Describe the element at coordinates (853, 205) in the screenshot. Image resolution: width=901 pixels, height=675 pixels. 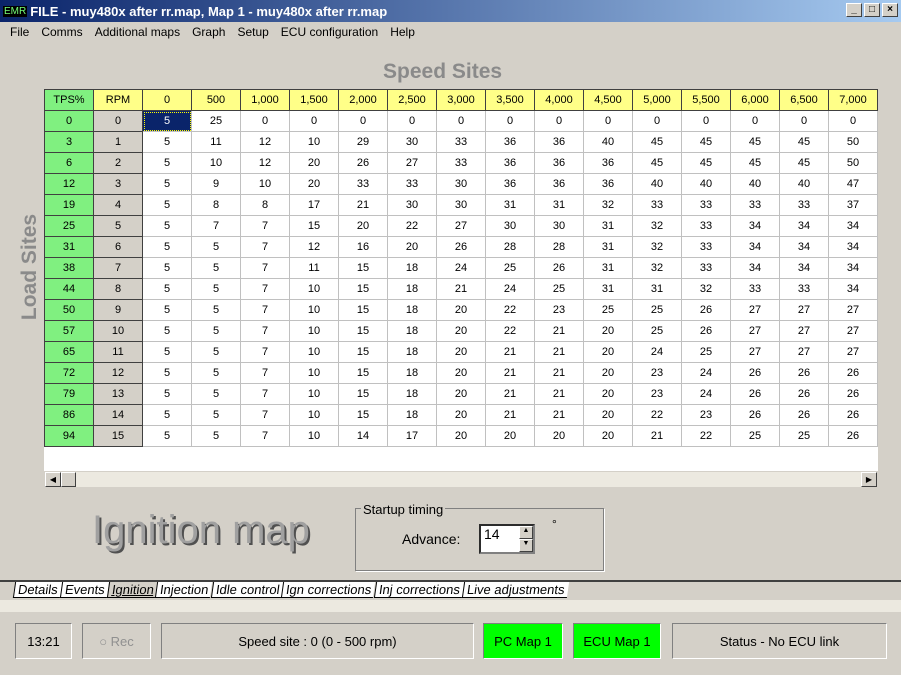
I see `map-cell: 37` at that location.